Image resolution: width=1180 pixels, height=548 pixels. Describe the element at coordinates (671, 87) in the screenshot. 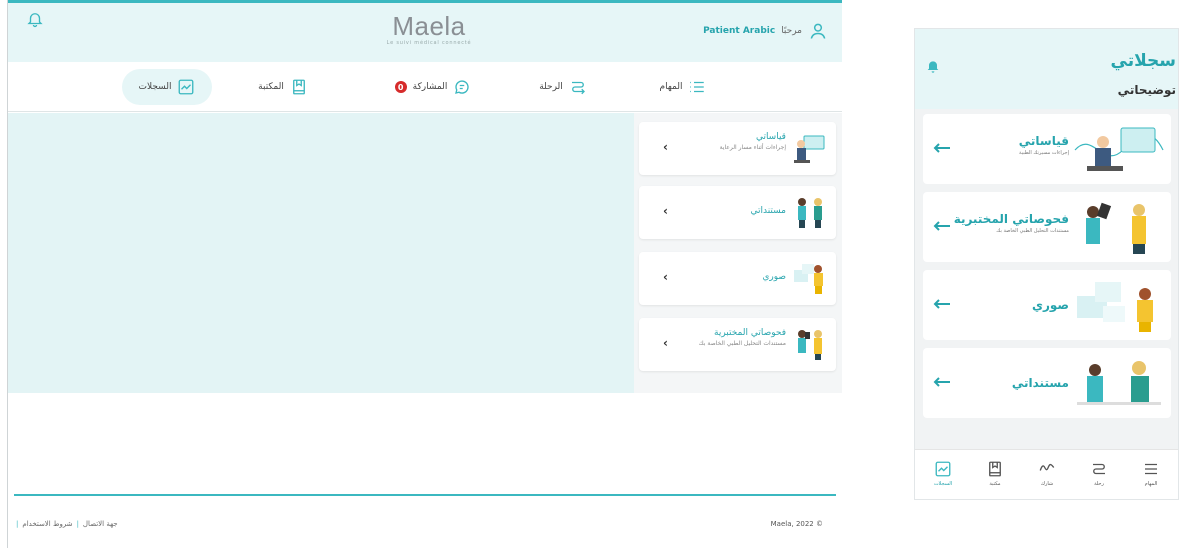

I see `nav-tasks-label: المهام` at that location.